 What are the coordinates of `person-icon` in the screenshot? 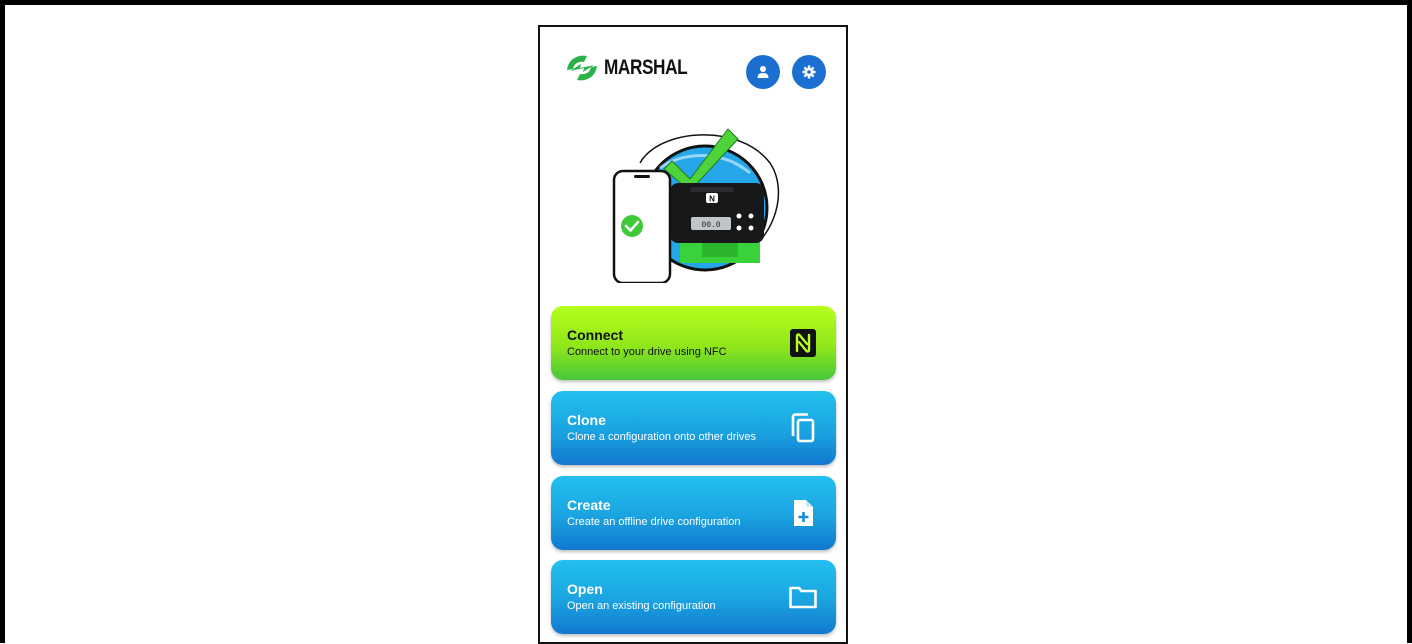 It's located at (763, 72).